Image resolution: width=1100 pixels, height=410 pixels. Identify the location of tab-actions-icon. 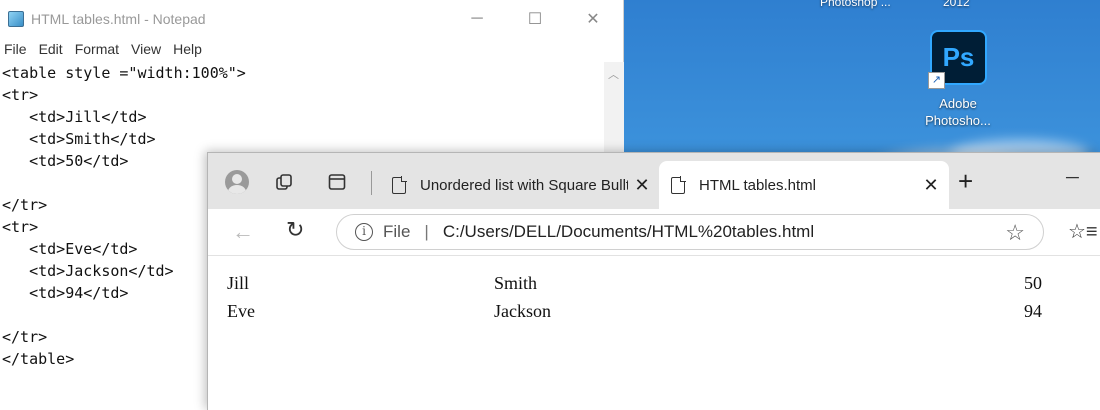
(337, 182).